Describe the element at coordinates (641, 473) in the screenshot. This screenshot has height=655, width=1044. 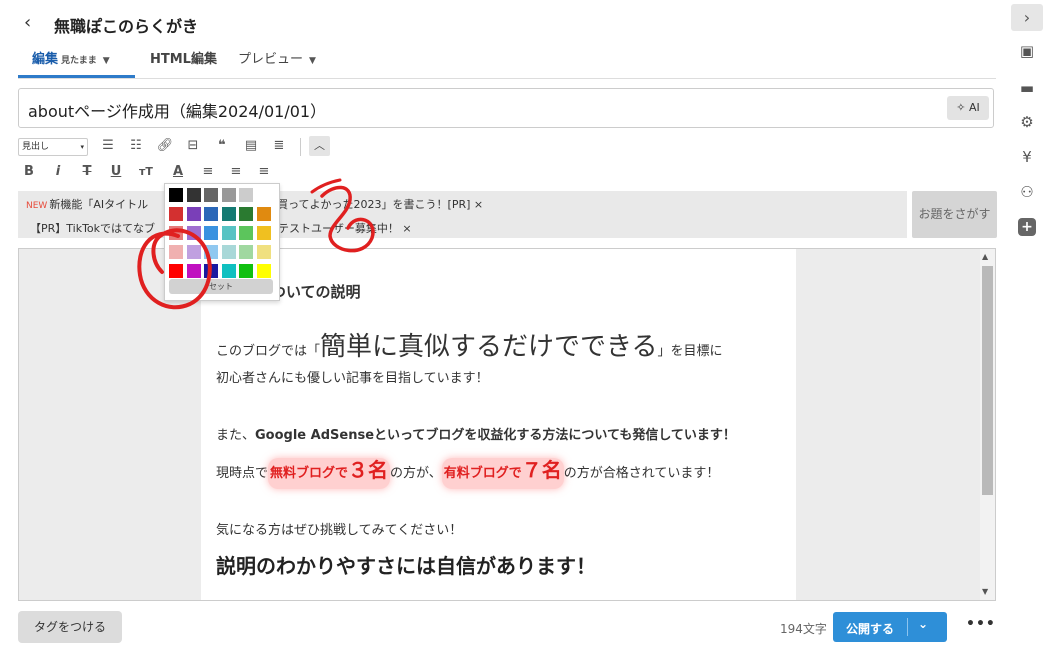
I see `results-text-c: の方が合格されています！` at that location.